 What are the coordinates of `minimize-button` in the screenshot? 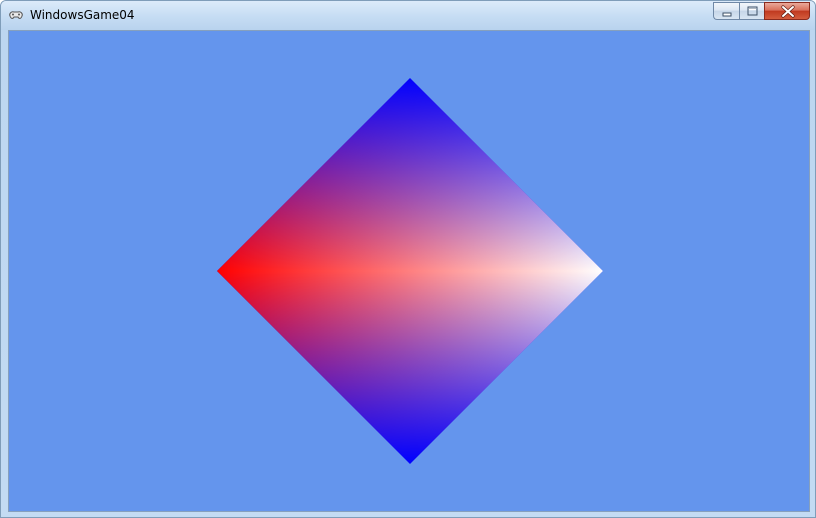 It's located at (726, 11).